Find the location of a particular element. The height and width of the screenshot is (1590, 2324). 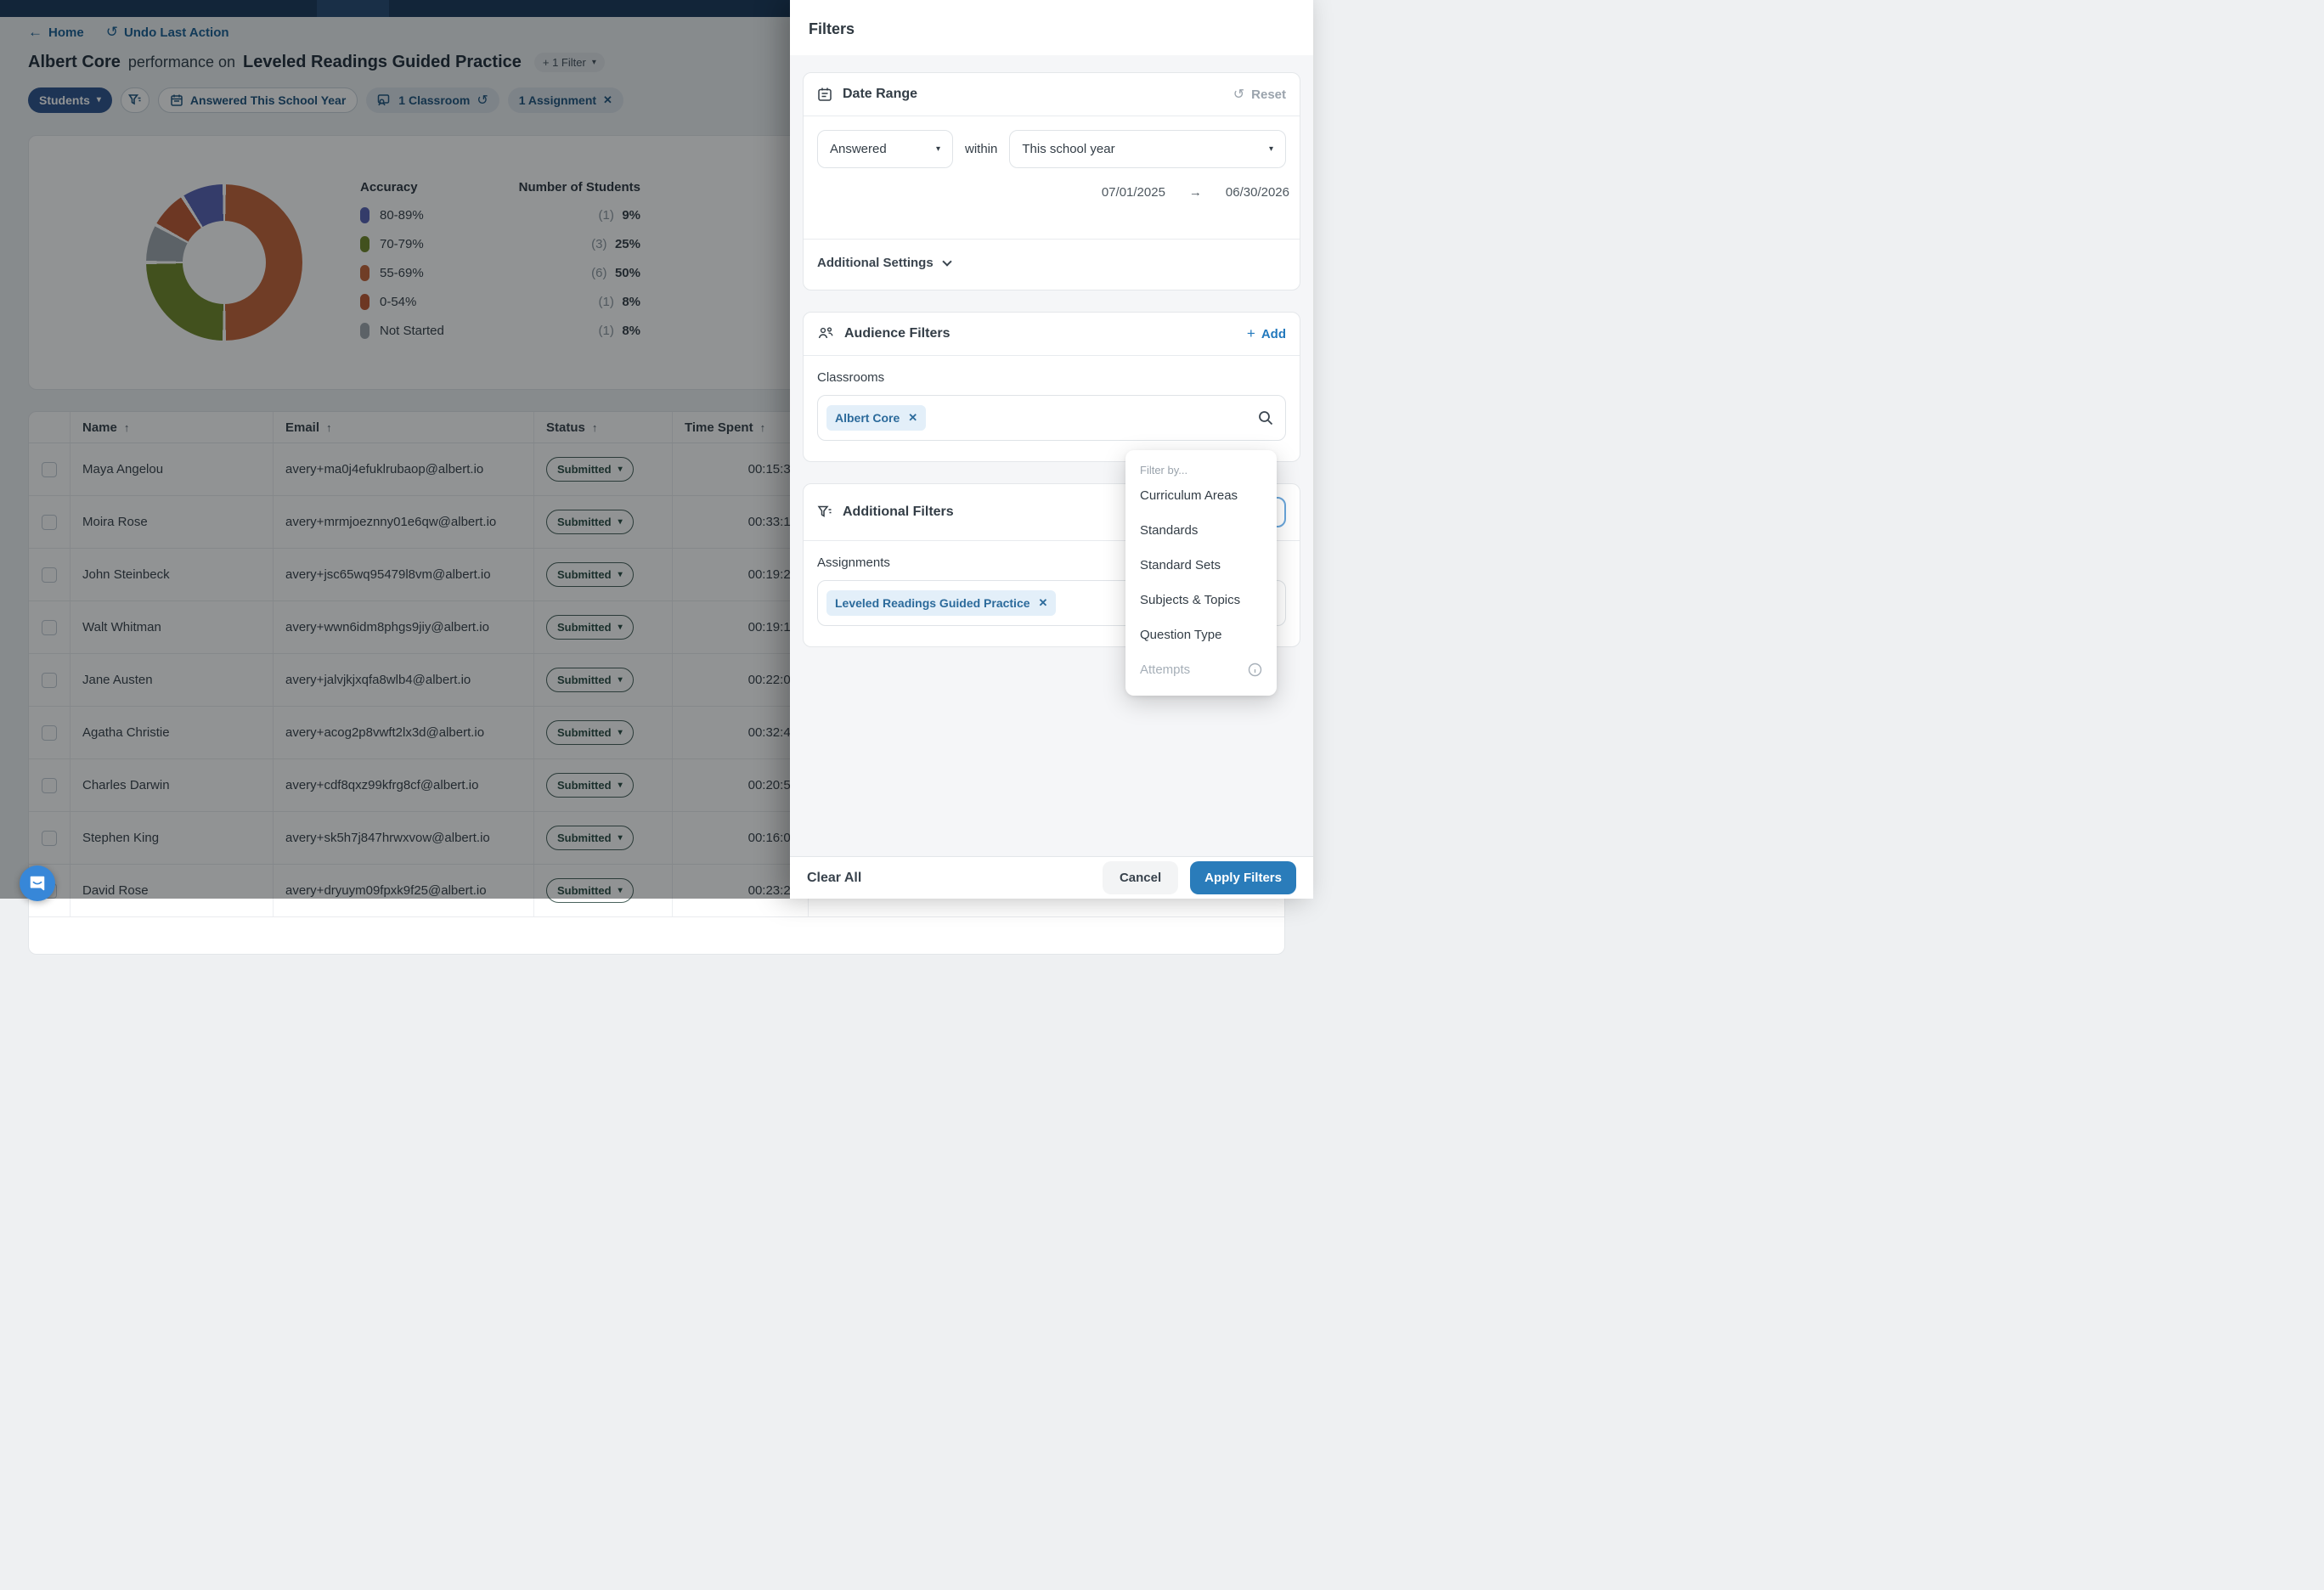

assignment-chip-label: Leveled Readings Guided Practice is located at coordinates (933, 603).